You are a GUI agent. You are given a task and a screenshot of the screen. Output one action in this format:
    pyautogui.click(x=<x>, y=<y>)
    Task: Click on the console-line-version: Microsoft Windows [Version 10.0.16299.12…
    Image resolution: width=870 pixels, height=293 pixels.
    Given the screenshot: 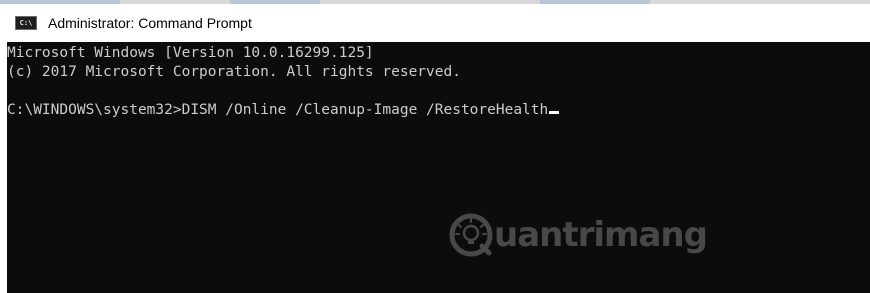 What is the action you would take?
    pyautogui.click(x=190, y=53)
    